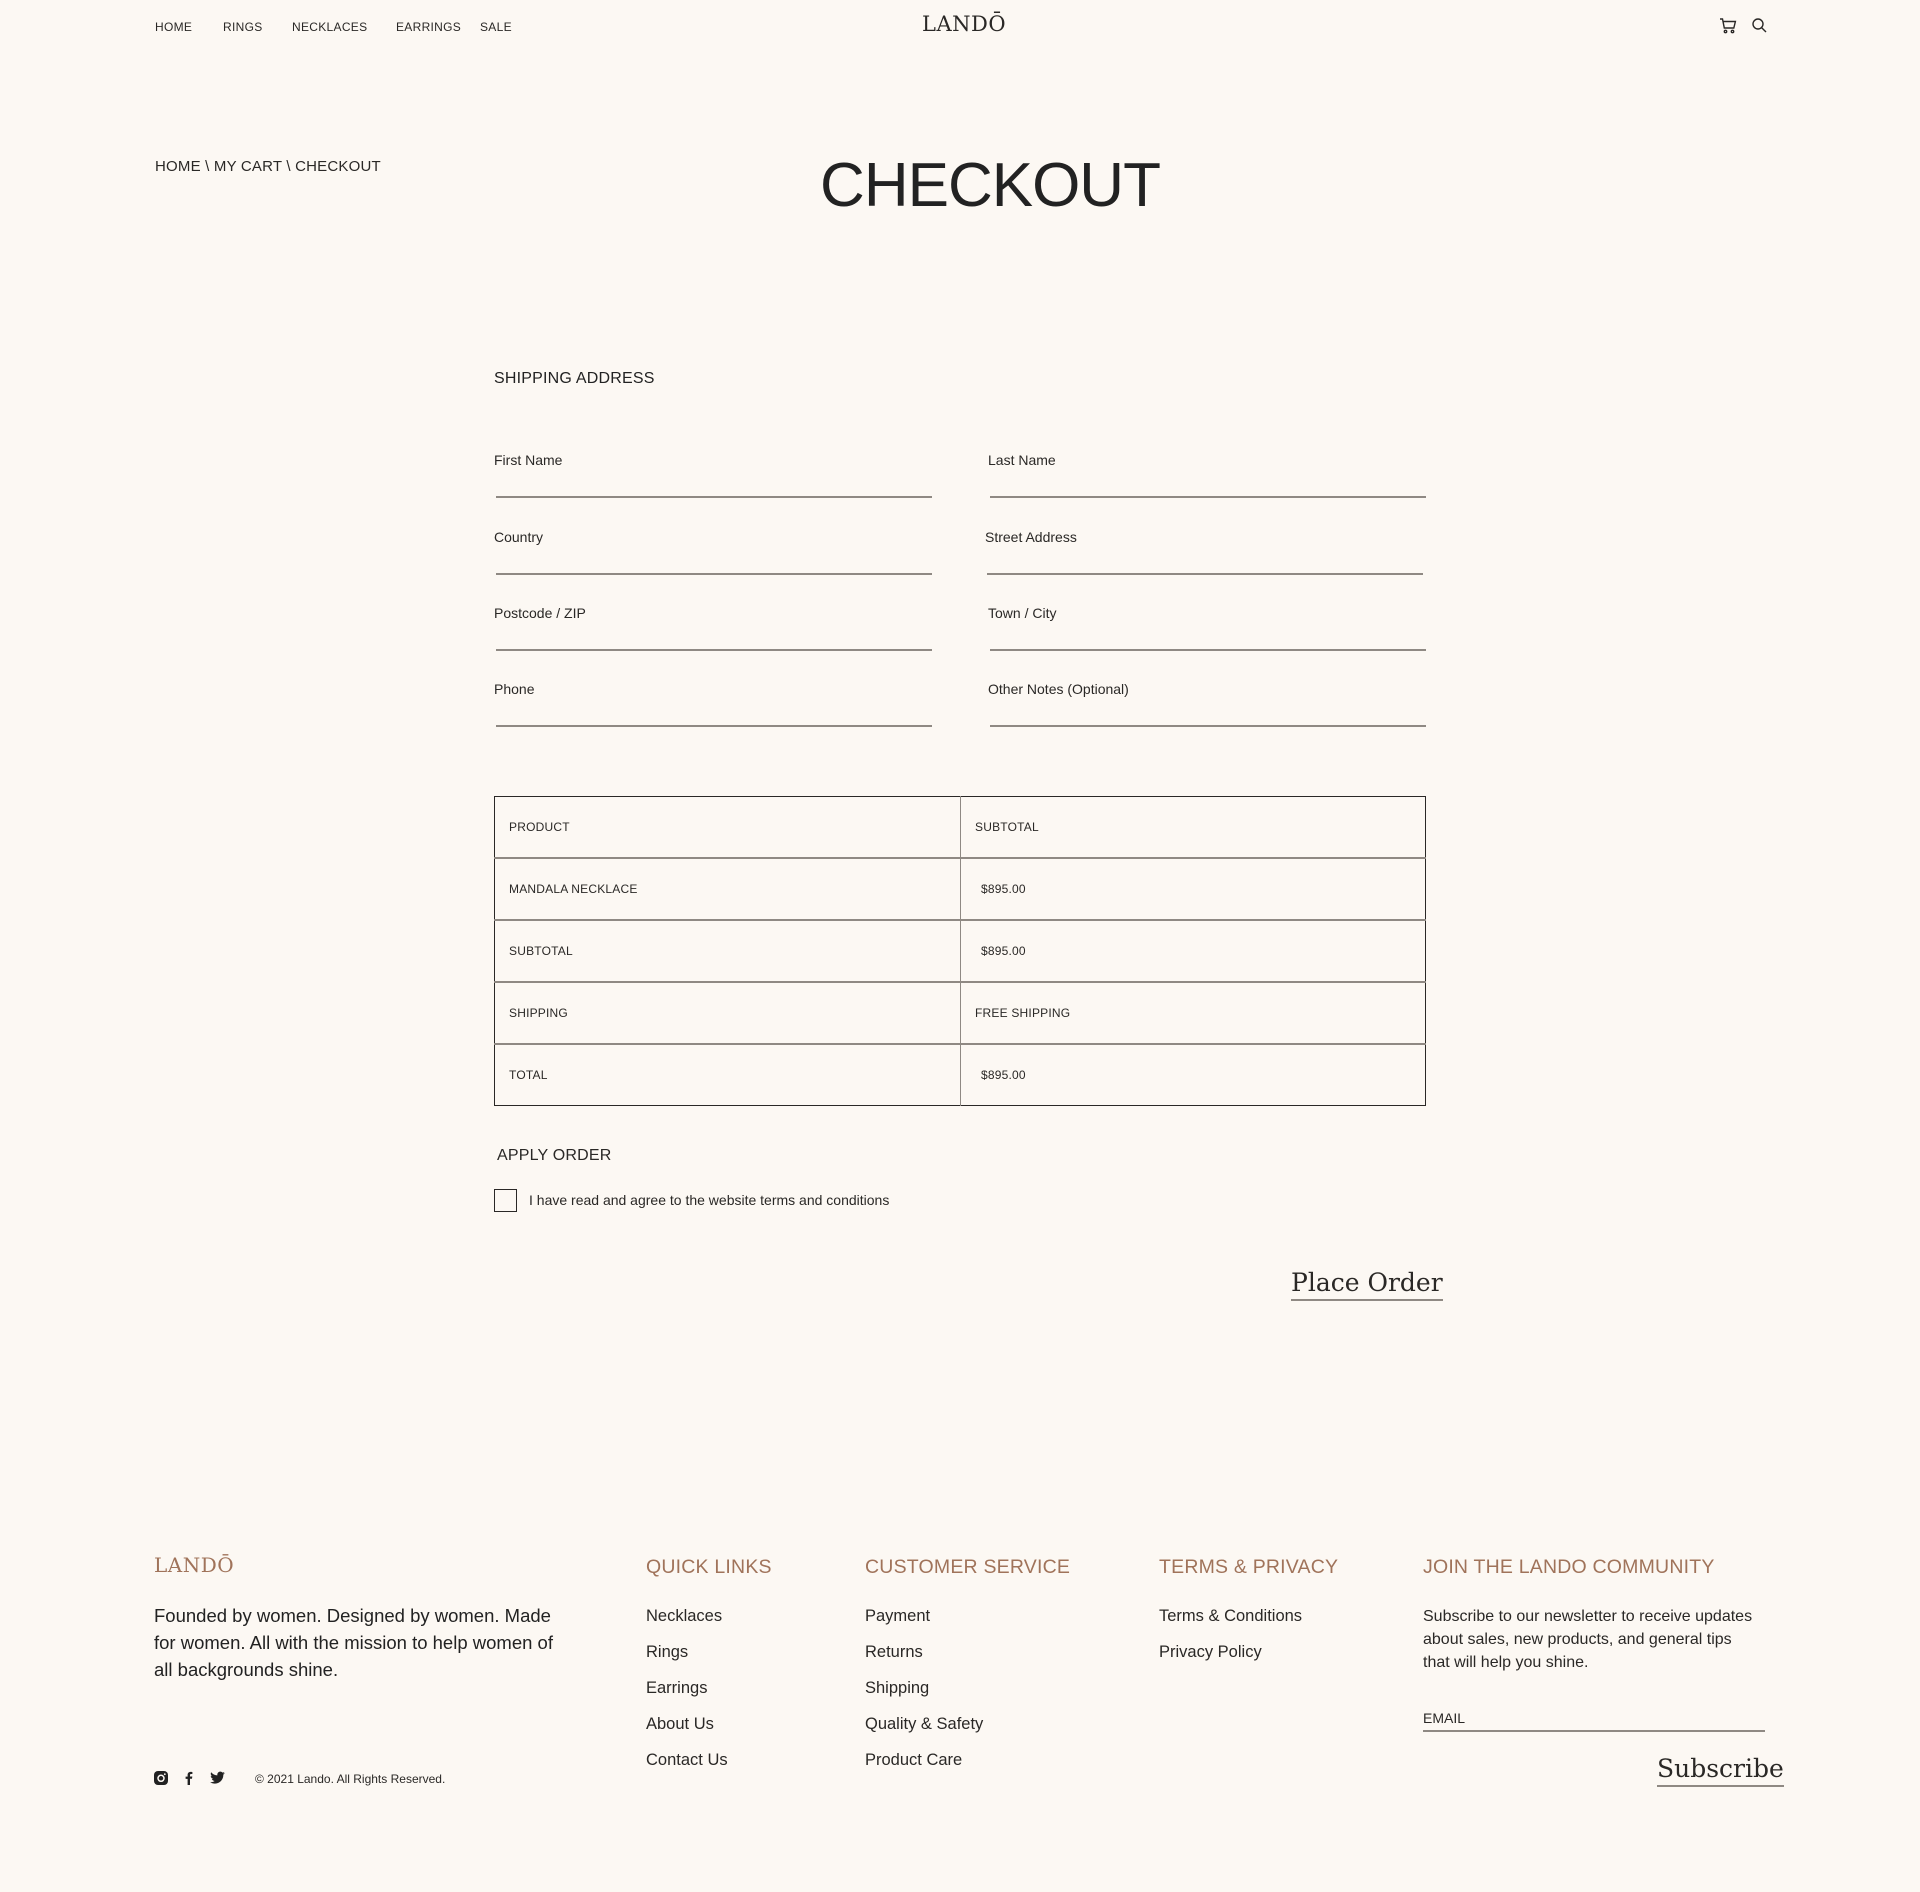  I want to click on postcode-field: Postcode / ZIP, so click(713, 630).